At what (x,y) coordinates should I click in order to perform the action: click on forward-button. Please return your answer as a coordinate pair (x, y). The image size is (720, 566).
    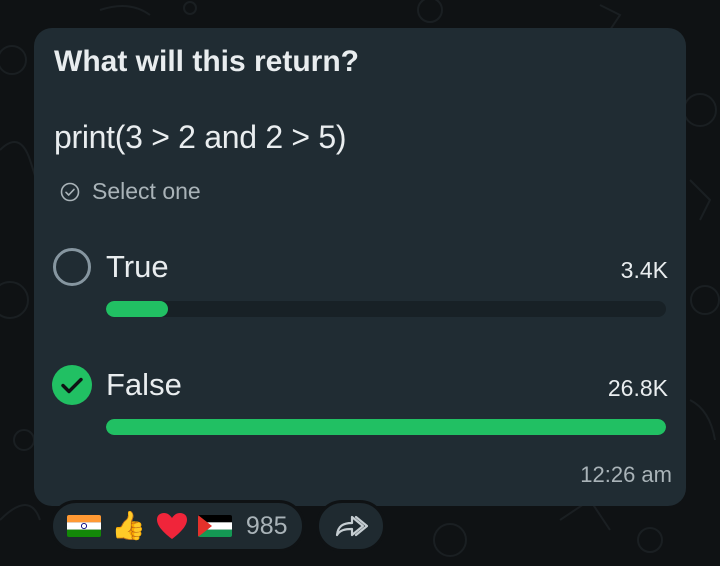
    Looking at the image, I should click on (351, 526).